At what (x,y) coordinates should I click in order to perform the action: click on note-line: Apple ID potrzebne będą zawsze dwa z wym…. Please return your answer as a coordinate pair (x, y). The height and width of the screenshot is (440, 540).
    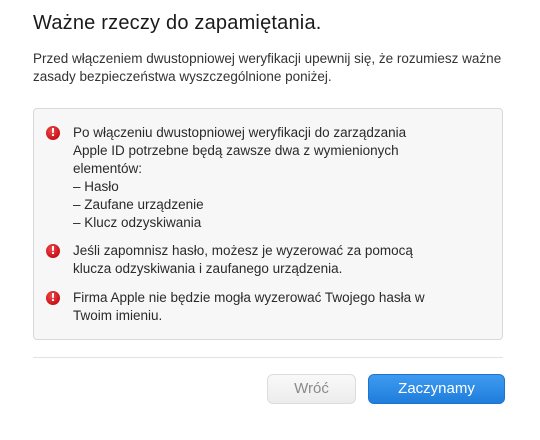
    Looking at the image, I should click on (236, 150).